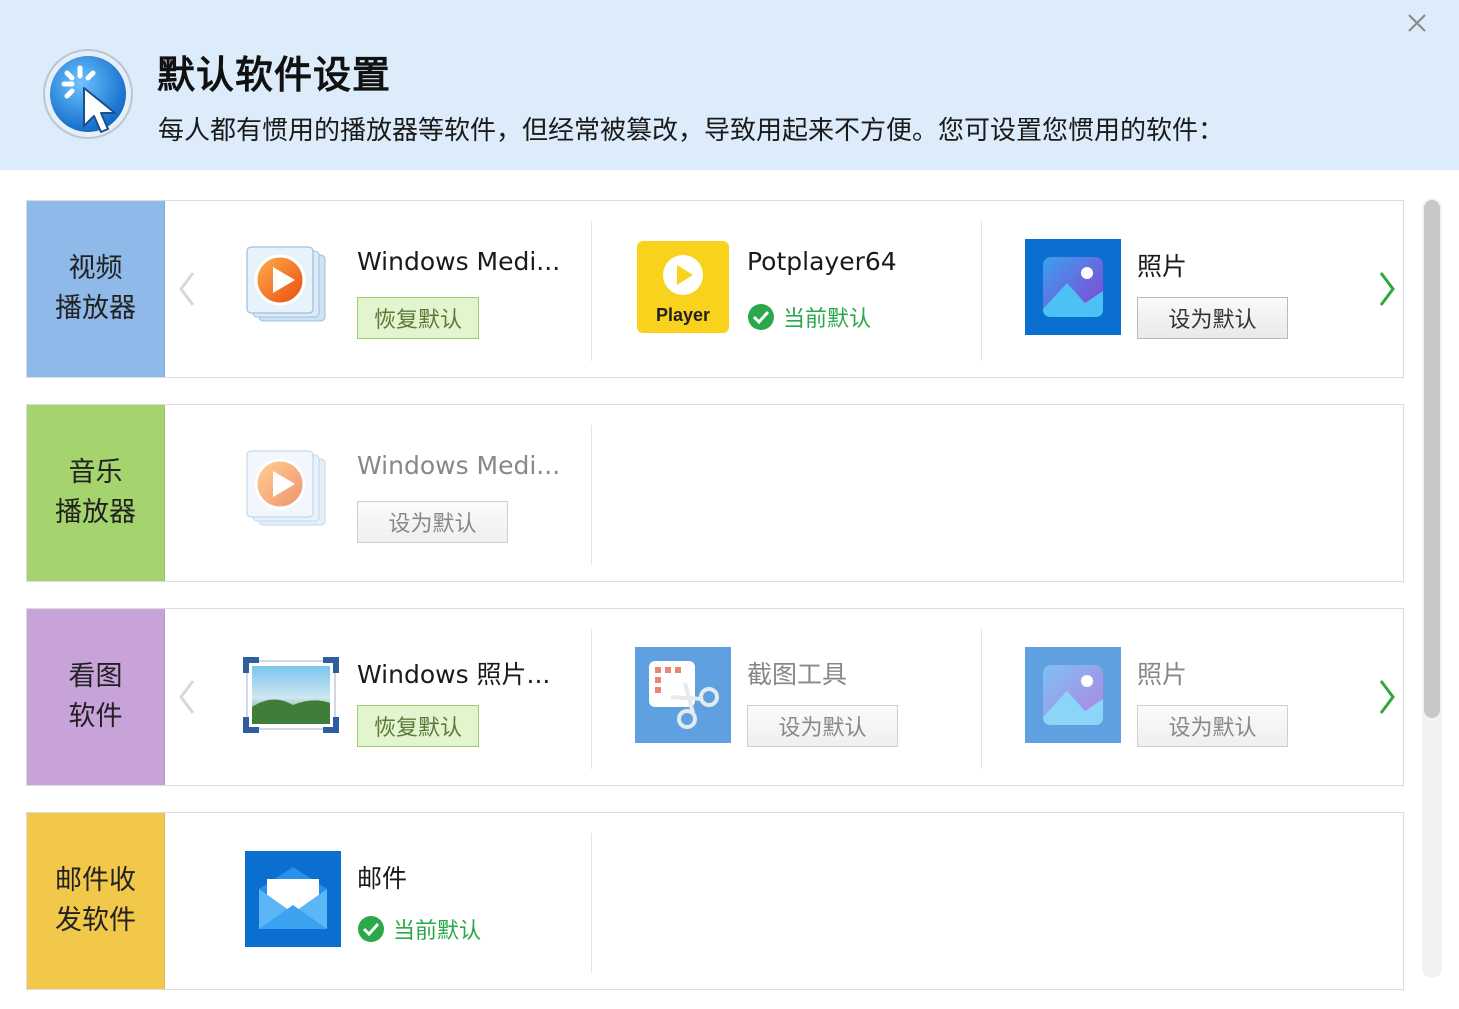 This screenshot has width=1459, height=1009. Describe the element at coordinates (95, 676) in the screenshot. I see `category-line1: 看图` at that location.